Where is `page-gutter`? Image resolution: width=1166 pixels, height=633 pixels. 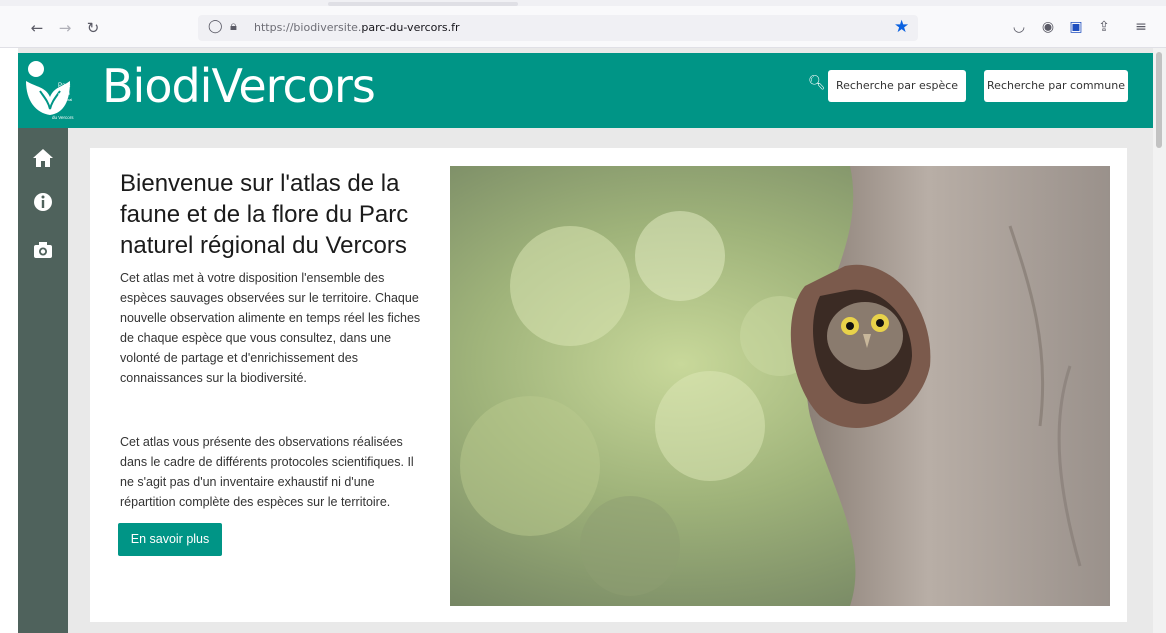 page-gutter is located at coordinates (9, 340).